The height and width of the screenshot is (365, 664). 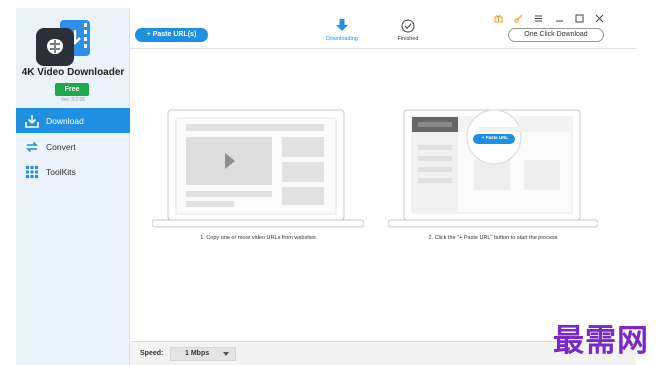 I want to click on sidebar-item-download: Download, so click(x=73, y=120).